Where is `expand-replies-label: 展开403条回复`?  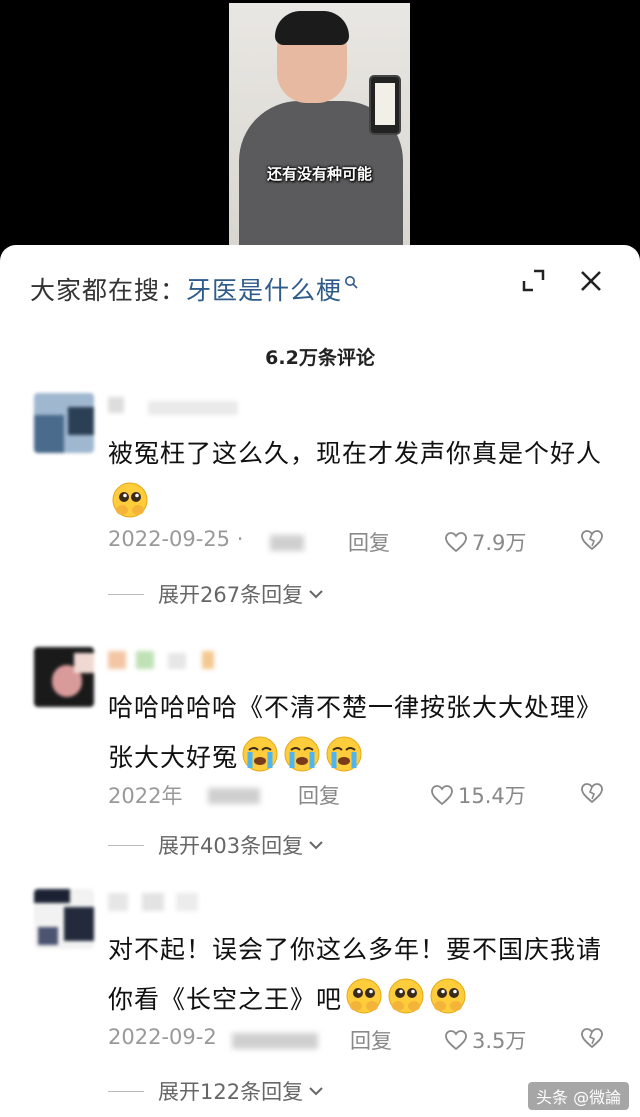 expand-replies-label: 展开403条回复 is located at coordinates (231, 846).